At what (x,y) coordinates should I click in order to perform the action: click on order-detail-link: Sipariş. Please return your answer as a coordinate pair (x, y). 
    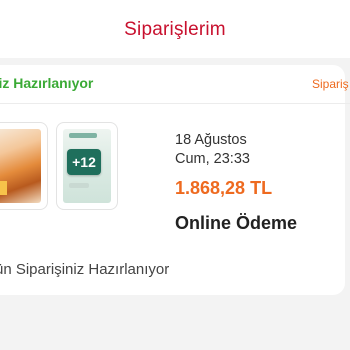
    Looking at the image, I should click on (330, 84).